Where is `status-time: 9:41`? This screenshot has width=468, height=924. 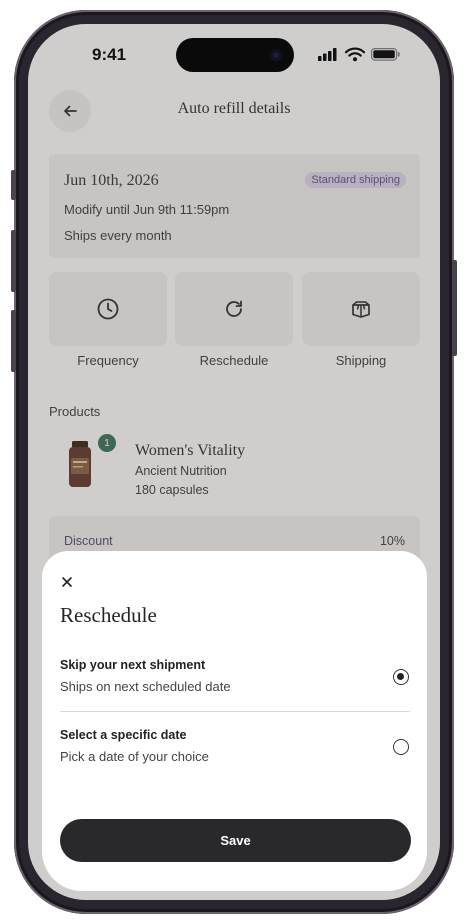
status-time: 9:41 is located at coordinates (109, 54).